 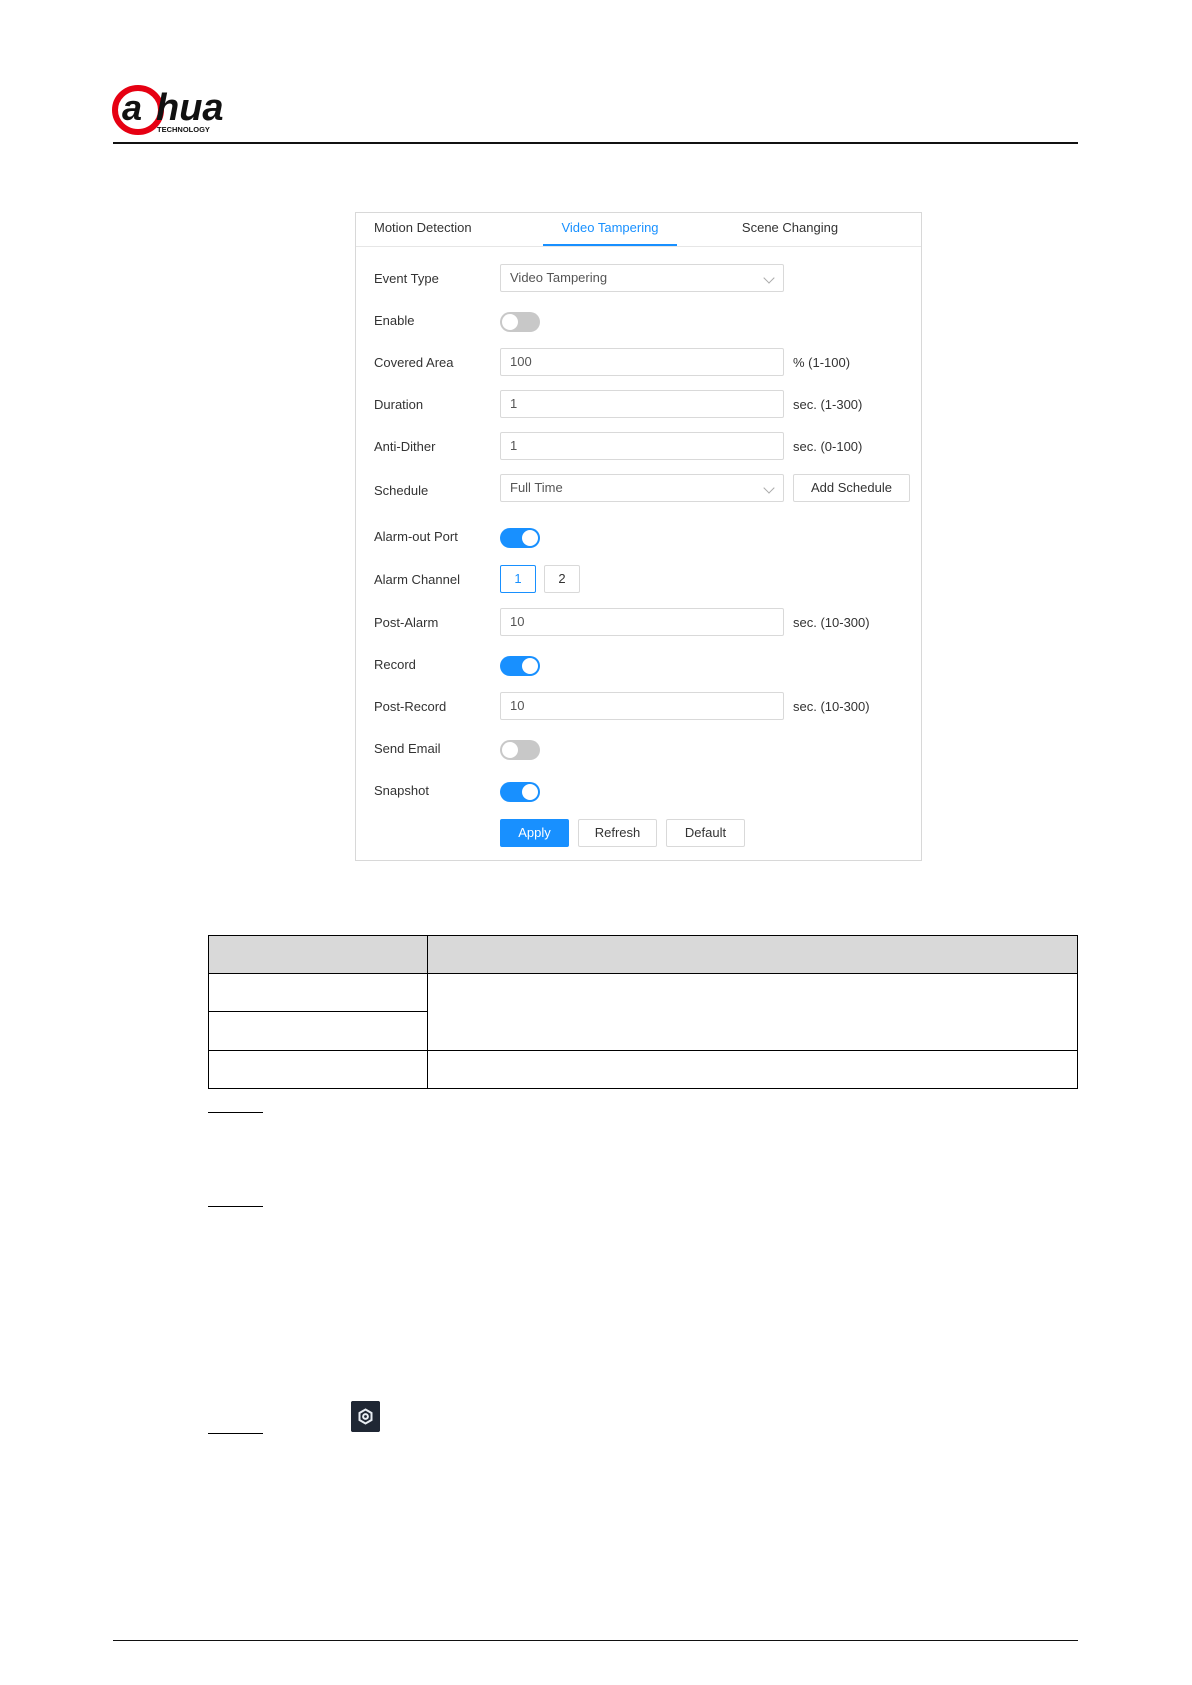 I want to click on svg-text: a, so click(x=132, y=107).